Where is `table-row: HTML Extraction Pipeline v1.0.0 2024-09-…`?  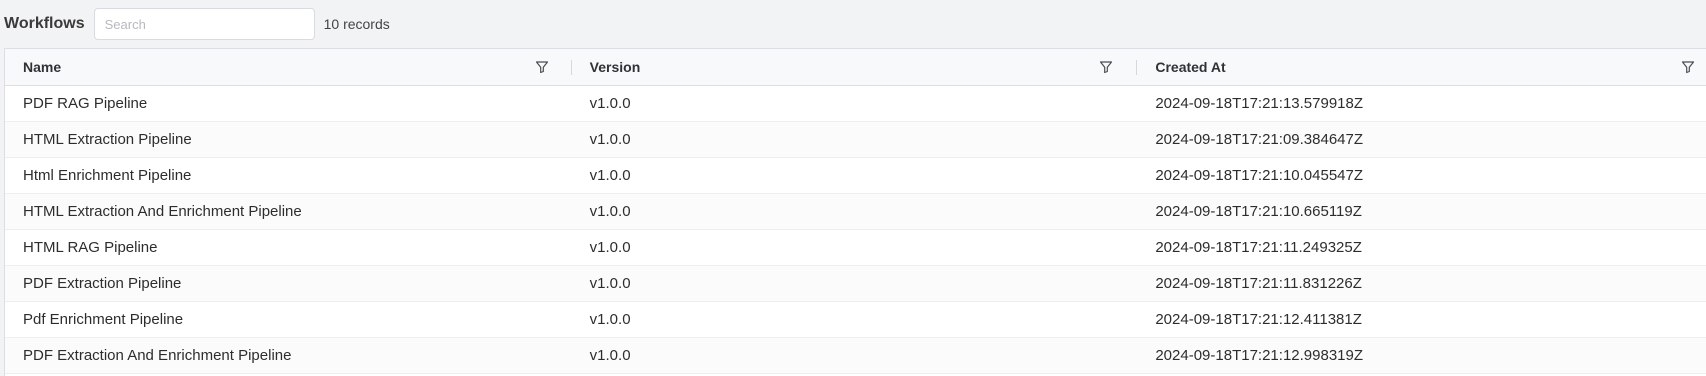
table-row: HTML Extraction Pipeline v1.0.0 2024-09-… is located at coordinates (855, 140).